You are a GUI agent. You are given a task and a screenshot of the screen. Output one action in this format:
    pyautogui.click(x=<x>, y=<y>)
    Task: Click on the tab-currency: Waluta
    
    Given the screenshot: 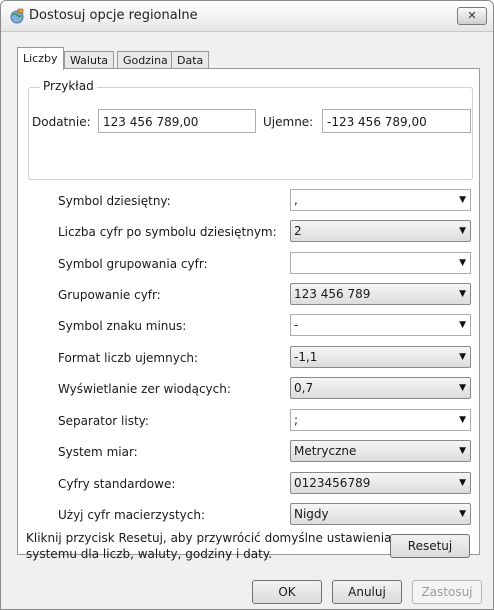 What is the action you would take?
    pyautogui.click(x=89, y=60)
    